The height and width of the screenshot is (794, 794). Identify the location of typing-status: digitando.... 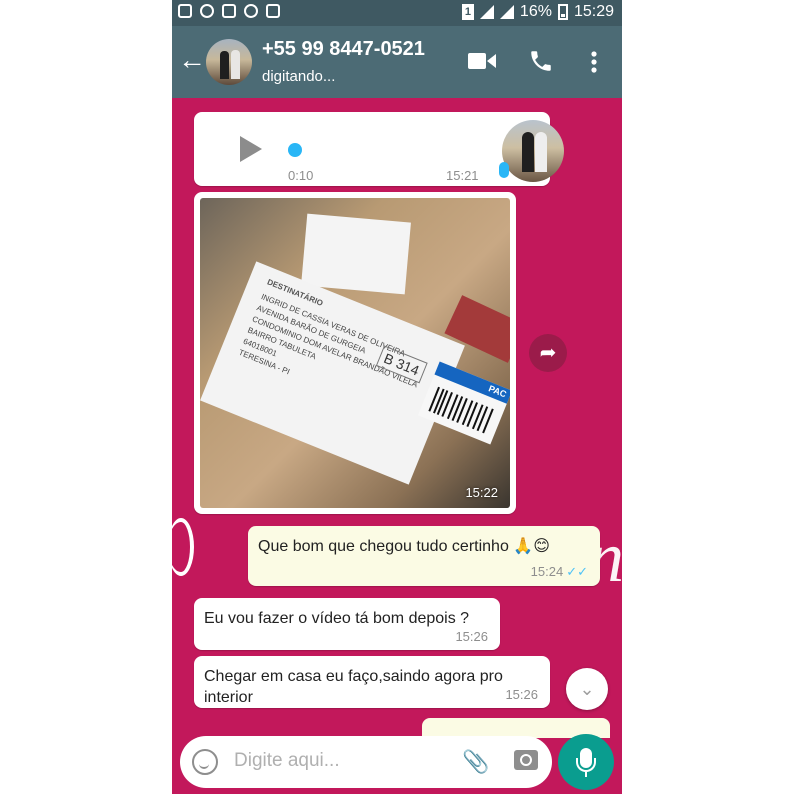
(299, 76).